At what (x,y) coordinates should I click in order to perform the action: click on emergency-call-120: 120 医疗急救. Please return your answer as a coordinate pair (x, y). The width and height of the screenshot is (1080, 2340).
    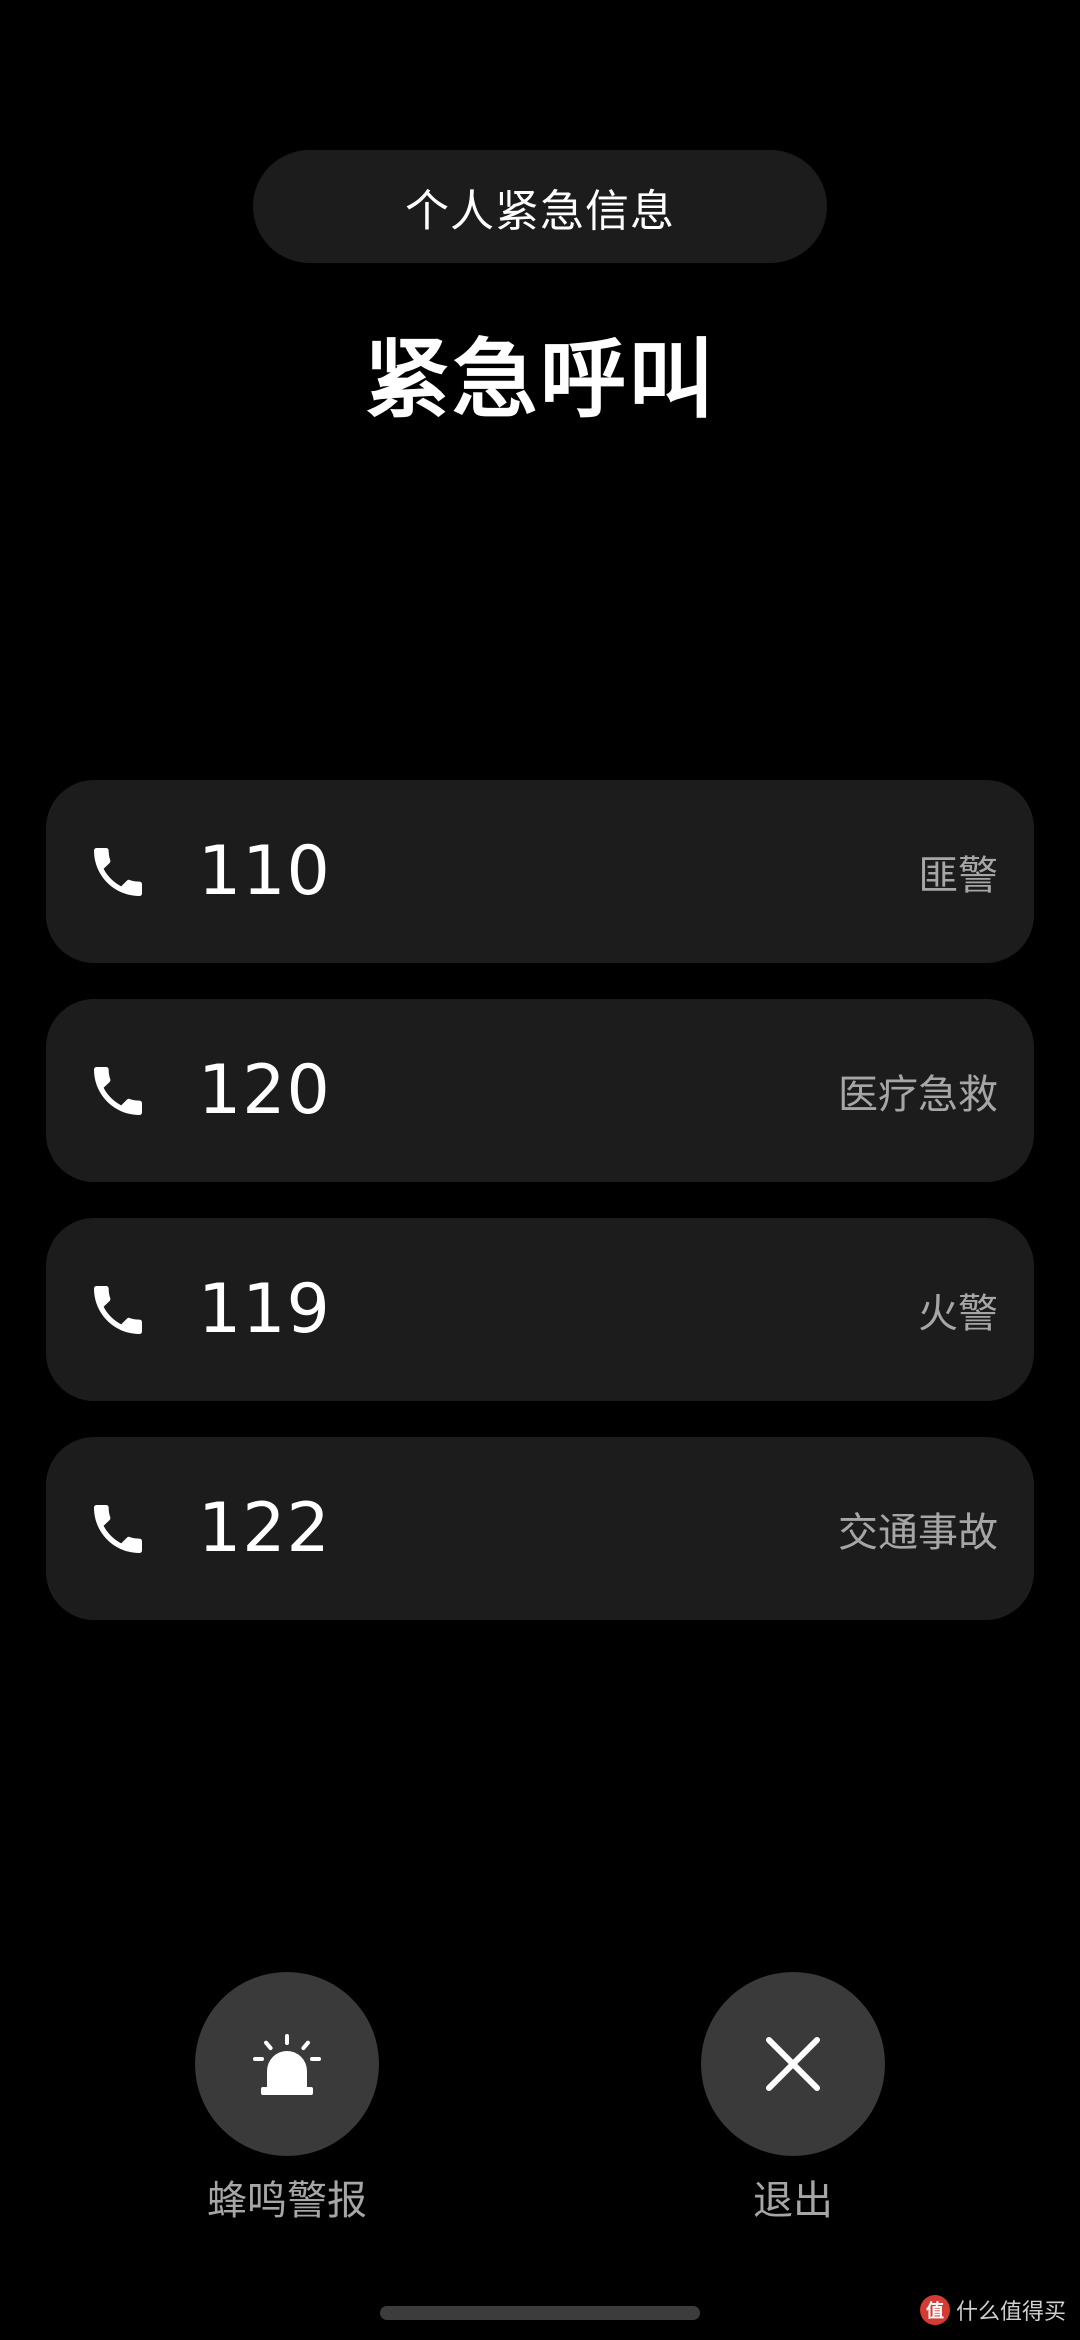
    Looking at the image, I should click on (540, 1090).